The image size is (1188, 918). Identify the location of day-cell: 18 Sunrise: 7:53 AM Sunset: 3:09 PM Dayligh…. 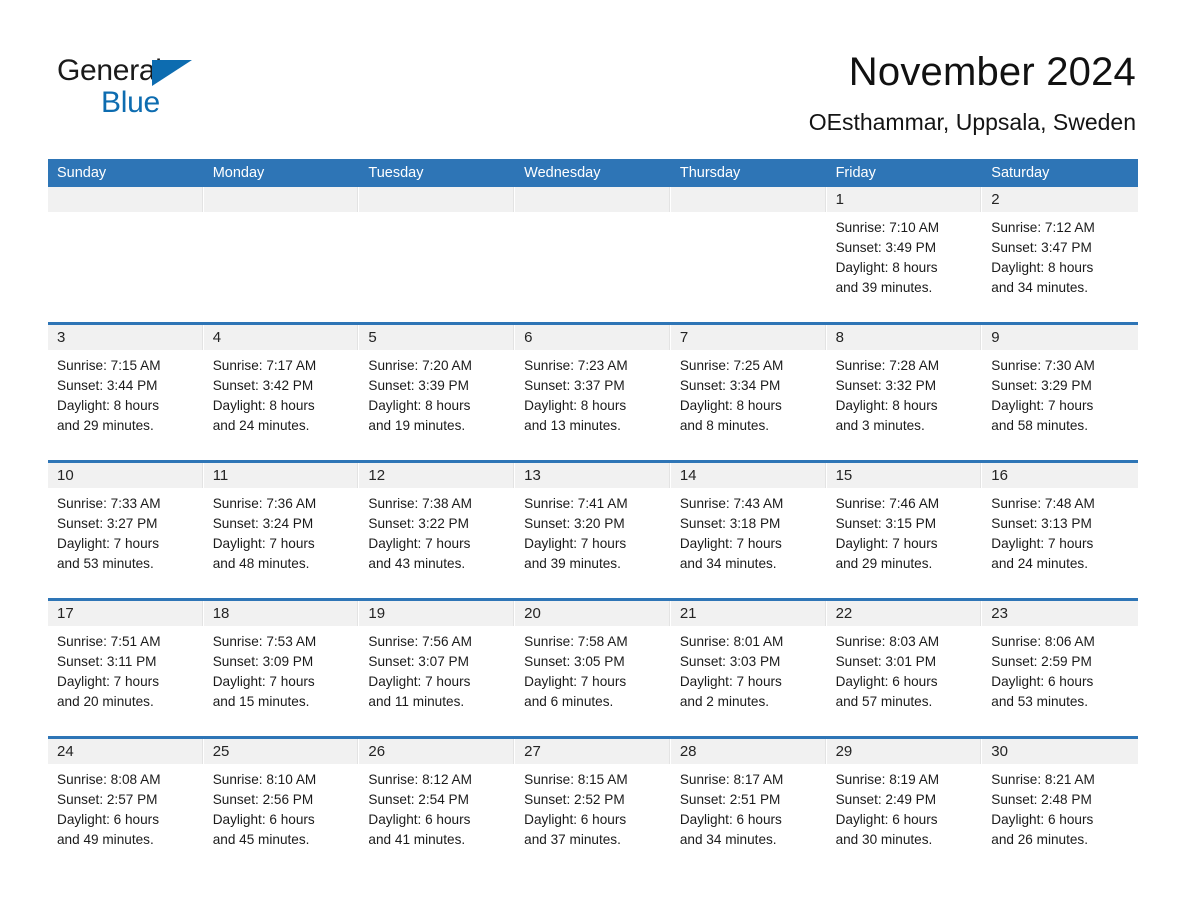
(281, 668).